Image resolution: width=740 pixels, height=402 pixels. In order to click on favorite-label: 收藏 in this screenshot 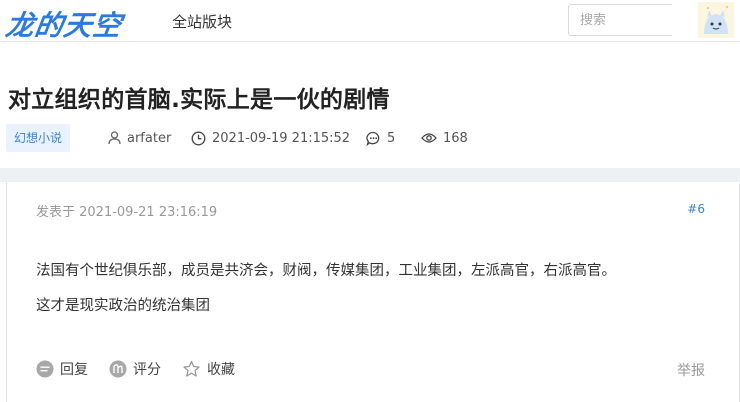, I will do `click(221, 370)`.